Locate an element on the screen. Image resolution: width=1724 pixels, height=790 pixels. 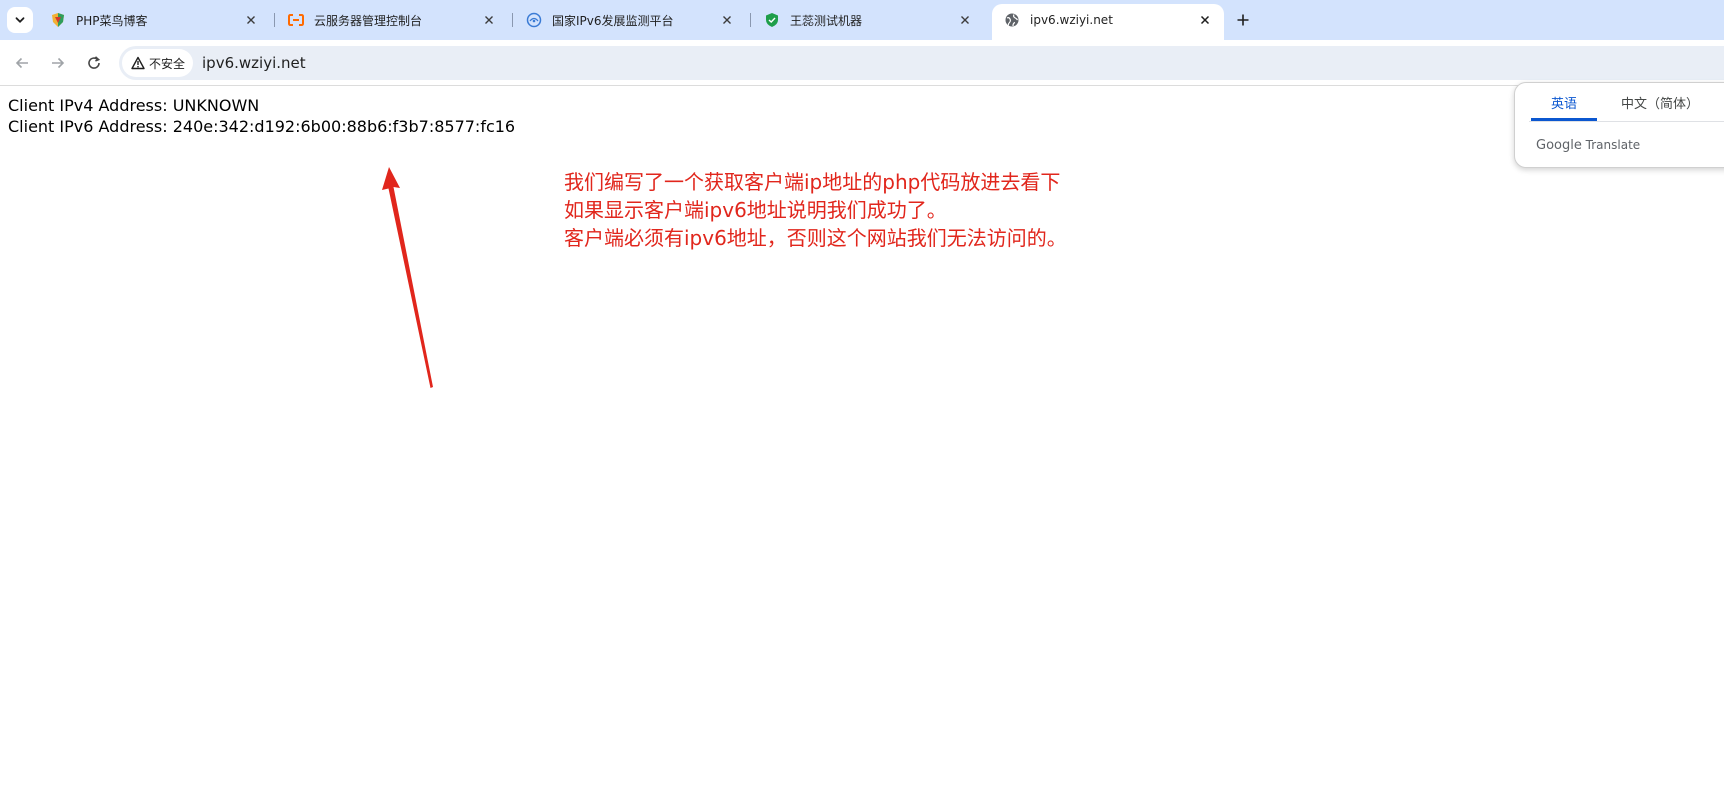
reload-icon is located at coordinates (94, 62).